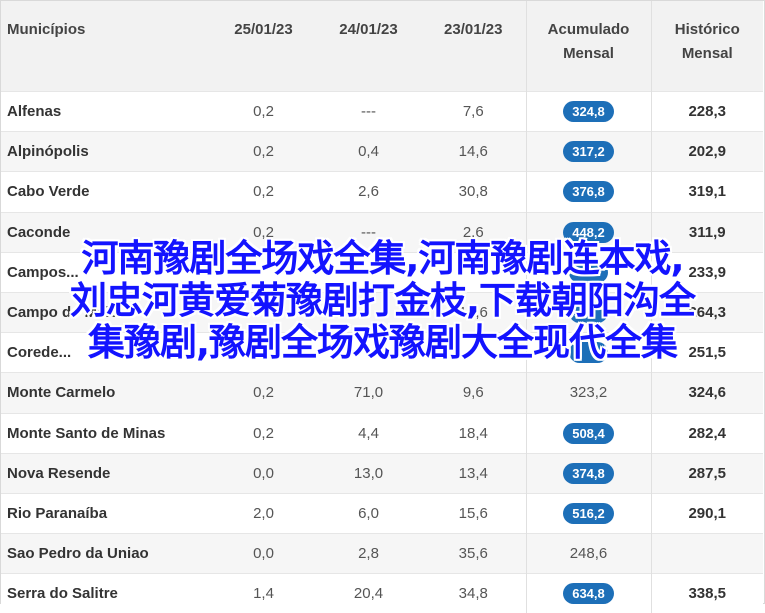 This screenshot has width=765, height=613. Describe the element at coordinates (473, 392) in the screenshot. I see `value-23-01: 9,6` at that location.